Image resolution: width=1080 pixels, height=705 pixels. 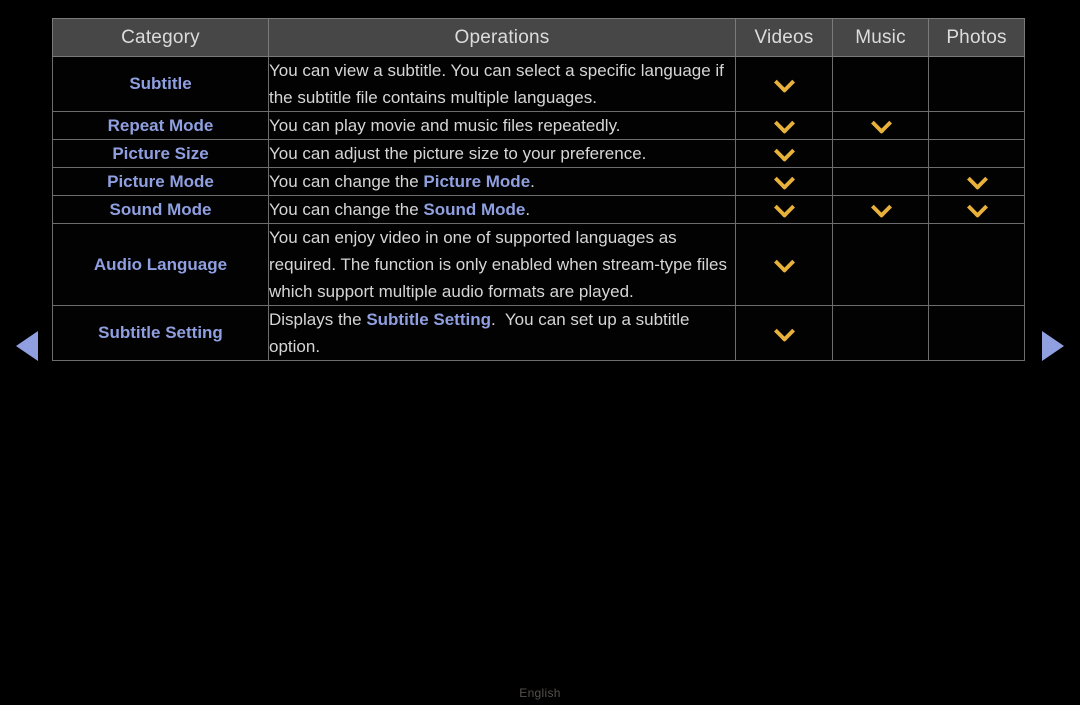 What do you see at coordinates (160, 37) in the screenshot?
I see `column-header-category: Category` at bounding box center [160, 37].